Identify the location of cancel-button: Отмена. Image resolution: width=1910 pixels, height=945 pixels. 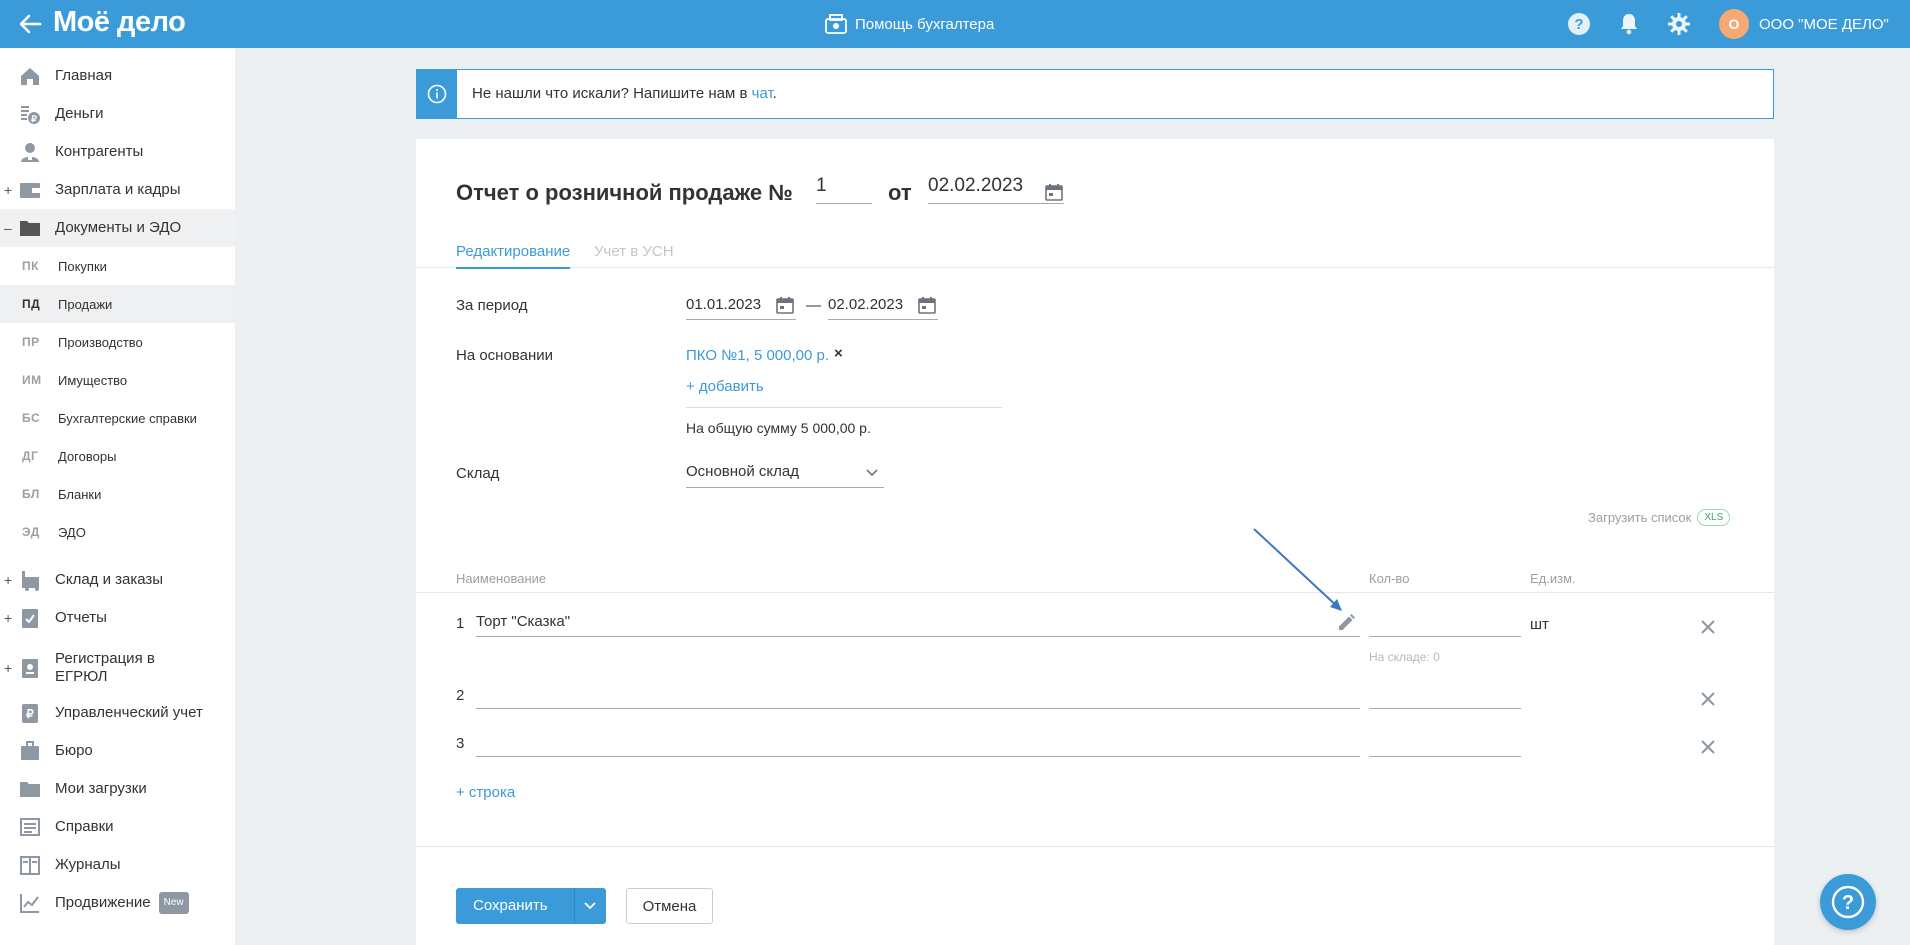
(669, 906).